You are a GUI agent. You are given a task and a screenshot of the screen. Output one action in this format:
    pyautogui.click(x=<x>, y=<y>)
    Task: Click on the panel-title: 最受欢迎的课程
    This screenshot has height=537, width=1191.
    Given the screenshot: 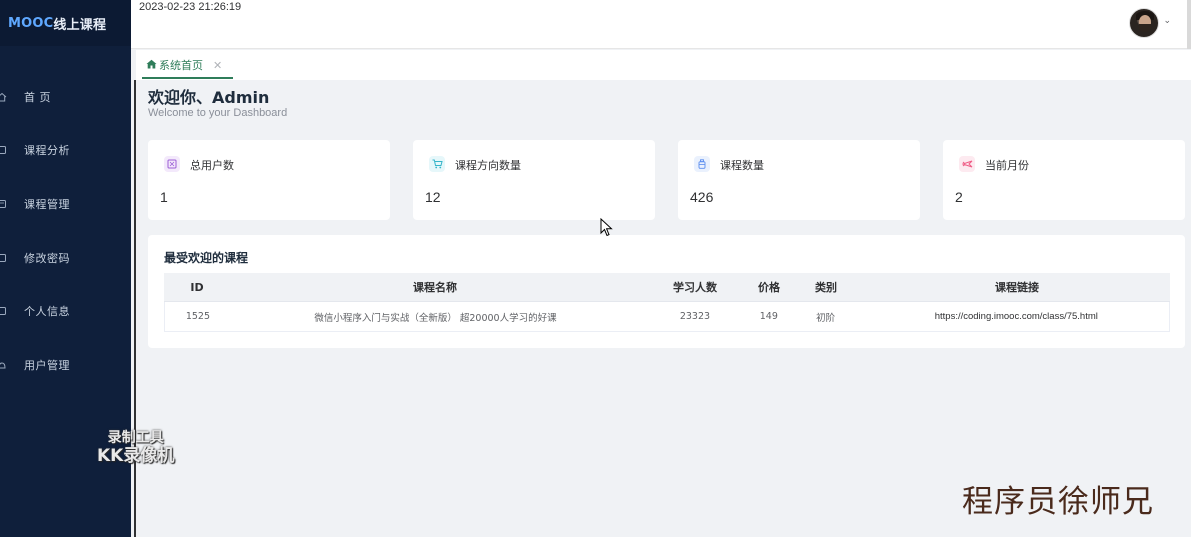 What is the action you would take?
    pyautogui.click(x=206, y=258)
    